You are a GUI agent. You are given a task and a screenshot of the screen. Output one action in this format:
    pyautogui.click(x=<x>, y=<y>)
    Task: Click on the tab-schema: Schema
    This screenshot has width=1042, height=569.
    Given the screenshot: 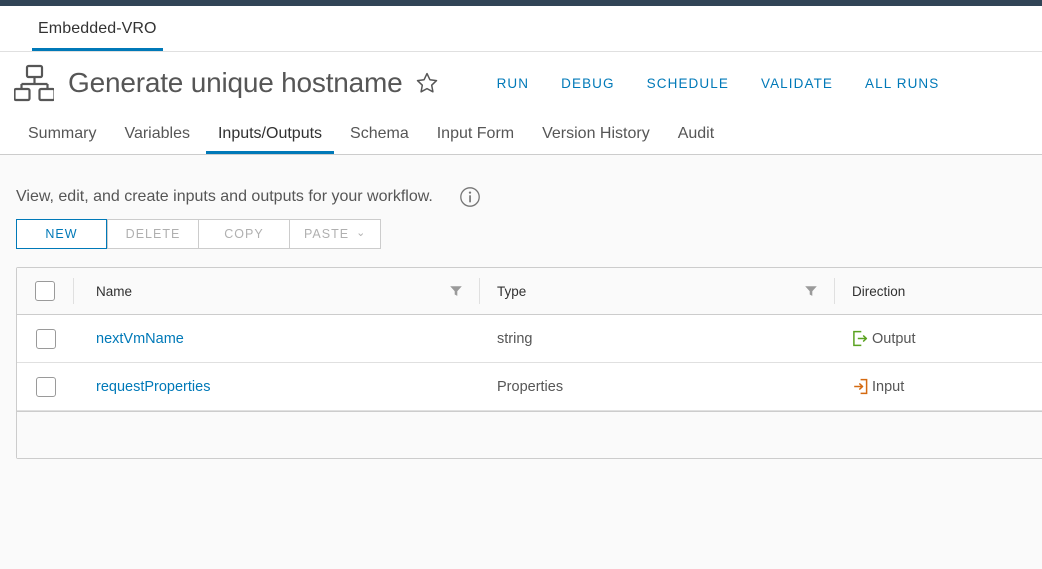 What is the action you would take?
    pyautogui.click(x=379, y=134)
    